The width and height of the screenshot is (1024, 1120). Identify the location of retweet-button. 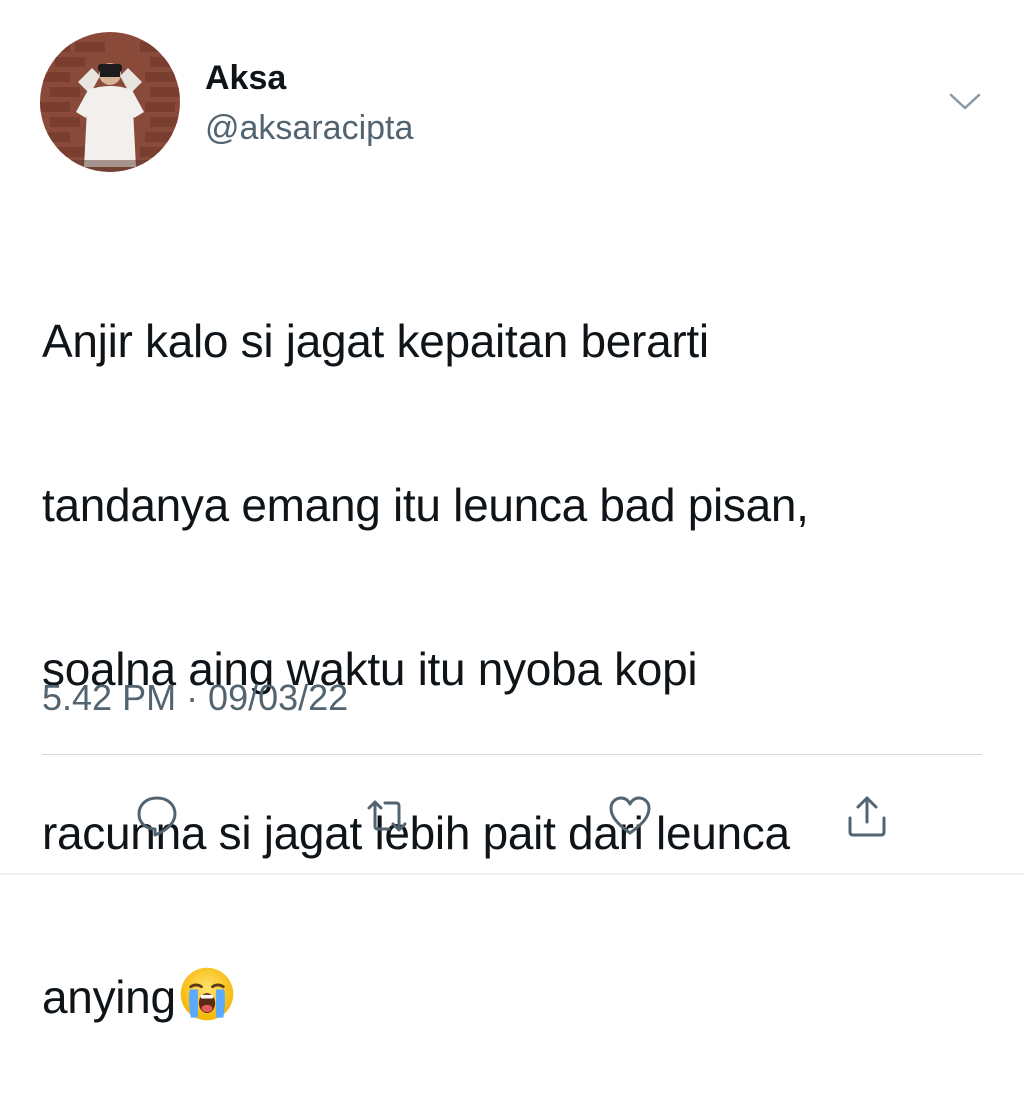
(387, 816).